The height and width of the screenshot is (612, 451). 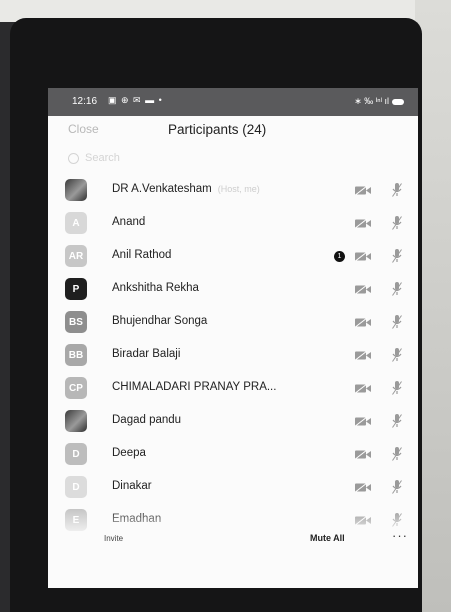 What do you see at coordinates (398, 101) in the screenshot?
I see `battery-icon` at bounding box center [398, 101].